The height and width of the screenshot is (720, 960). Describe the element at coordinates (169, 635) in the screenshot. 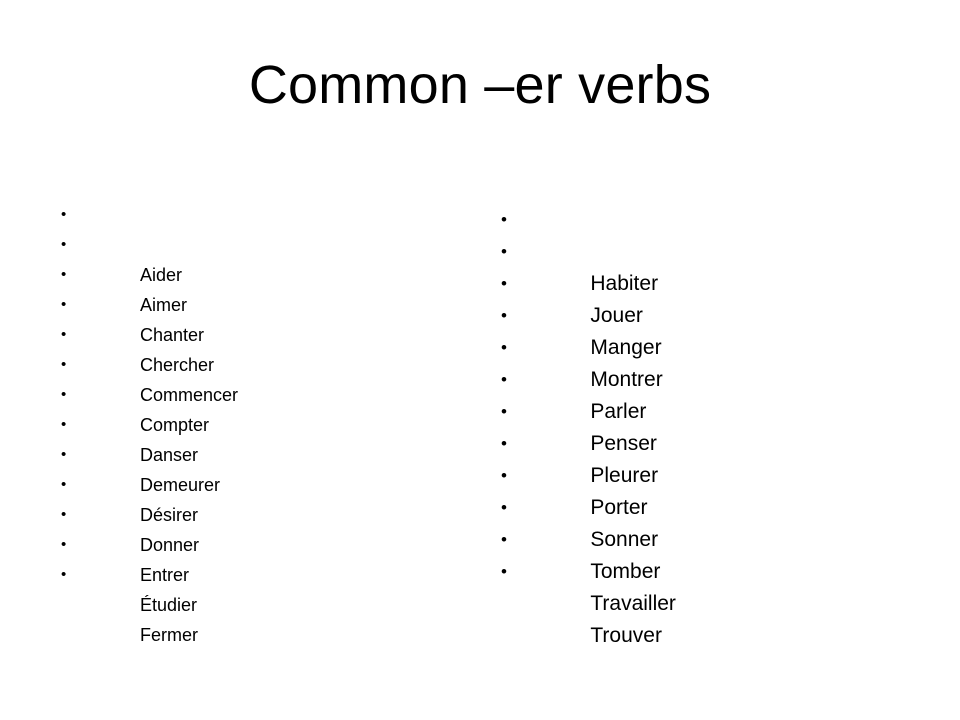

I see `list-item-label: Fermer` at that location.